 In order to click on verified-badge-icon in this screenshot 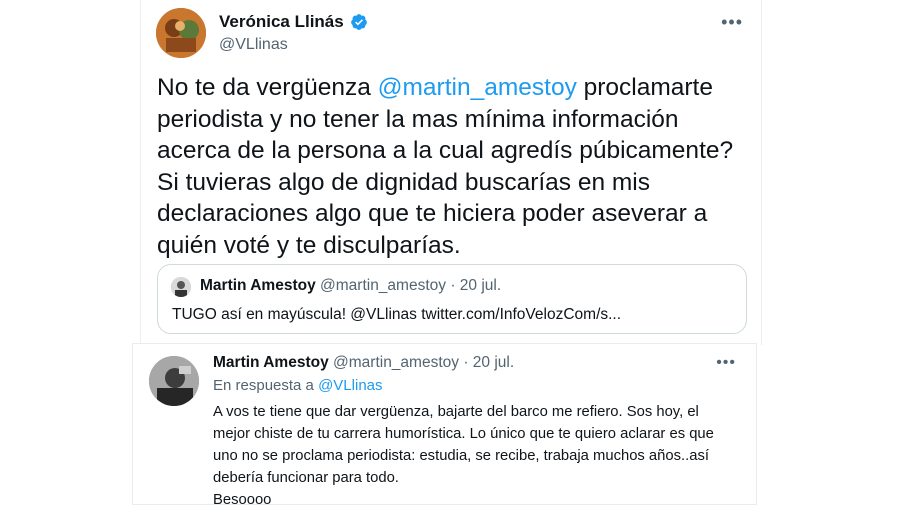, I will do `click(358, 22)`.